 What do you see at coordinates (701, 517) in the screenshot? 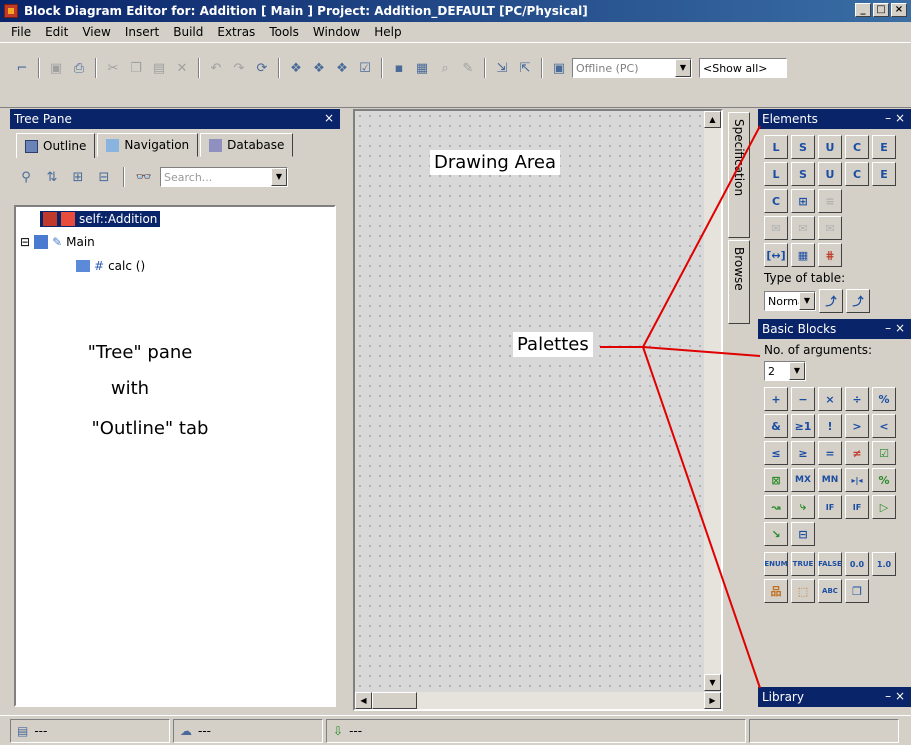
I see `annotation-line-library` at bounding box center [701, 517].